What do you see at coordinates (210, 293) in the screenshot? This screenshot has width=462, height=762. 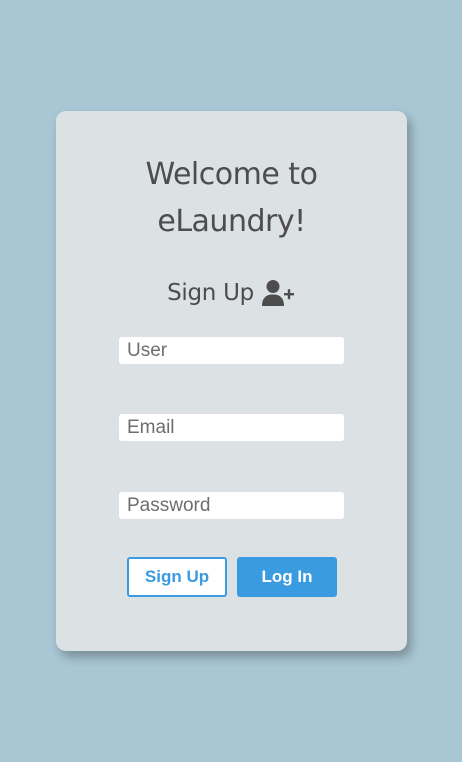 I see `form-heading-label: Sign Up` at bounding box center [210, 293].